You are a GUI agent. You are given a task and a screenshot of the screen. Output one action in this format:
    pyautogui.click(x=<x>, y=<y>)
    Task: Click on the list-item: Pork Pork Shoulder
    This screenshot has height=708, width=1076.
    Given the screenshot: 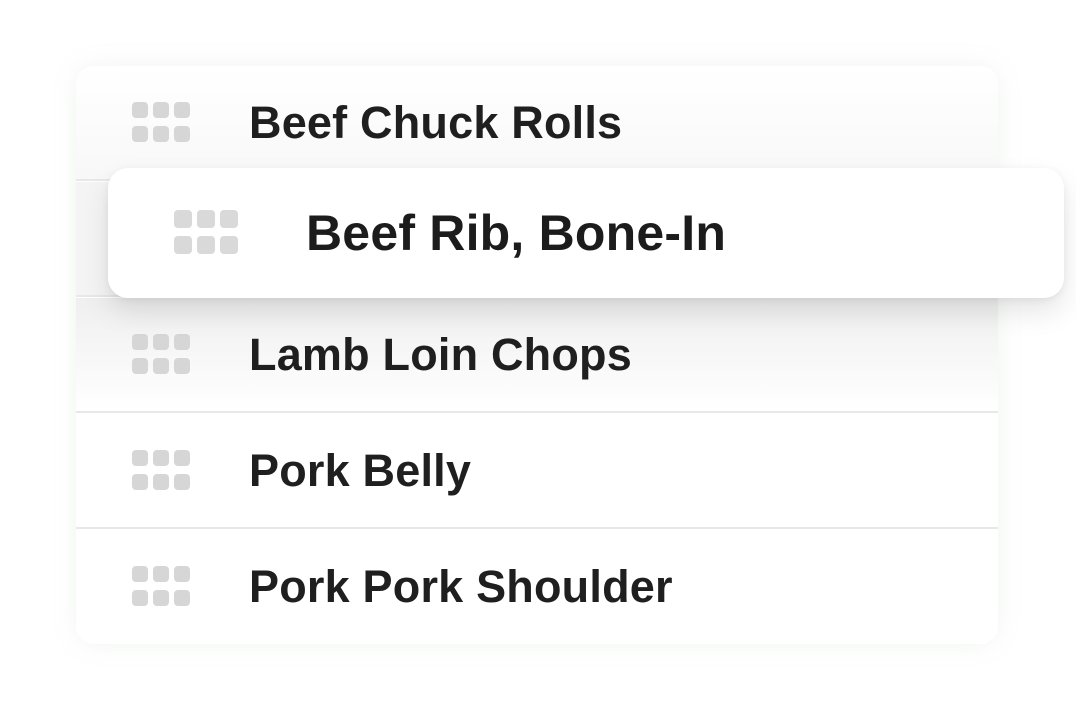 What is the action you would take?
    pyautogui.click(x=537, y=587)
    